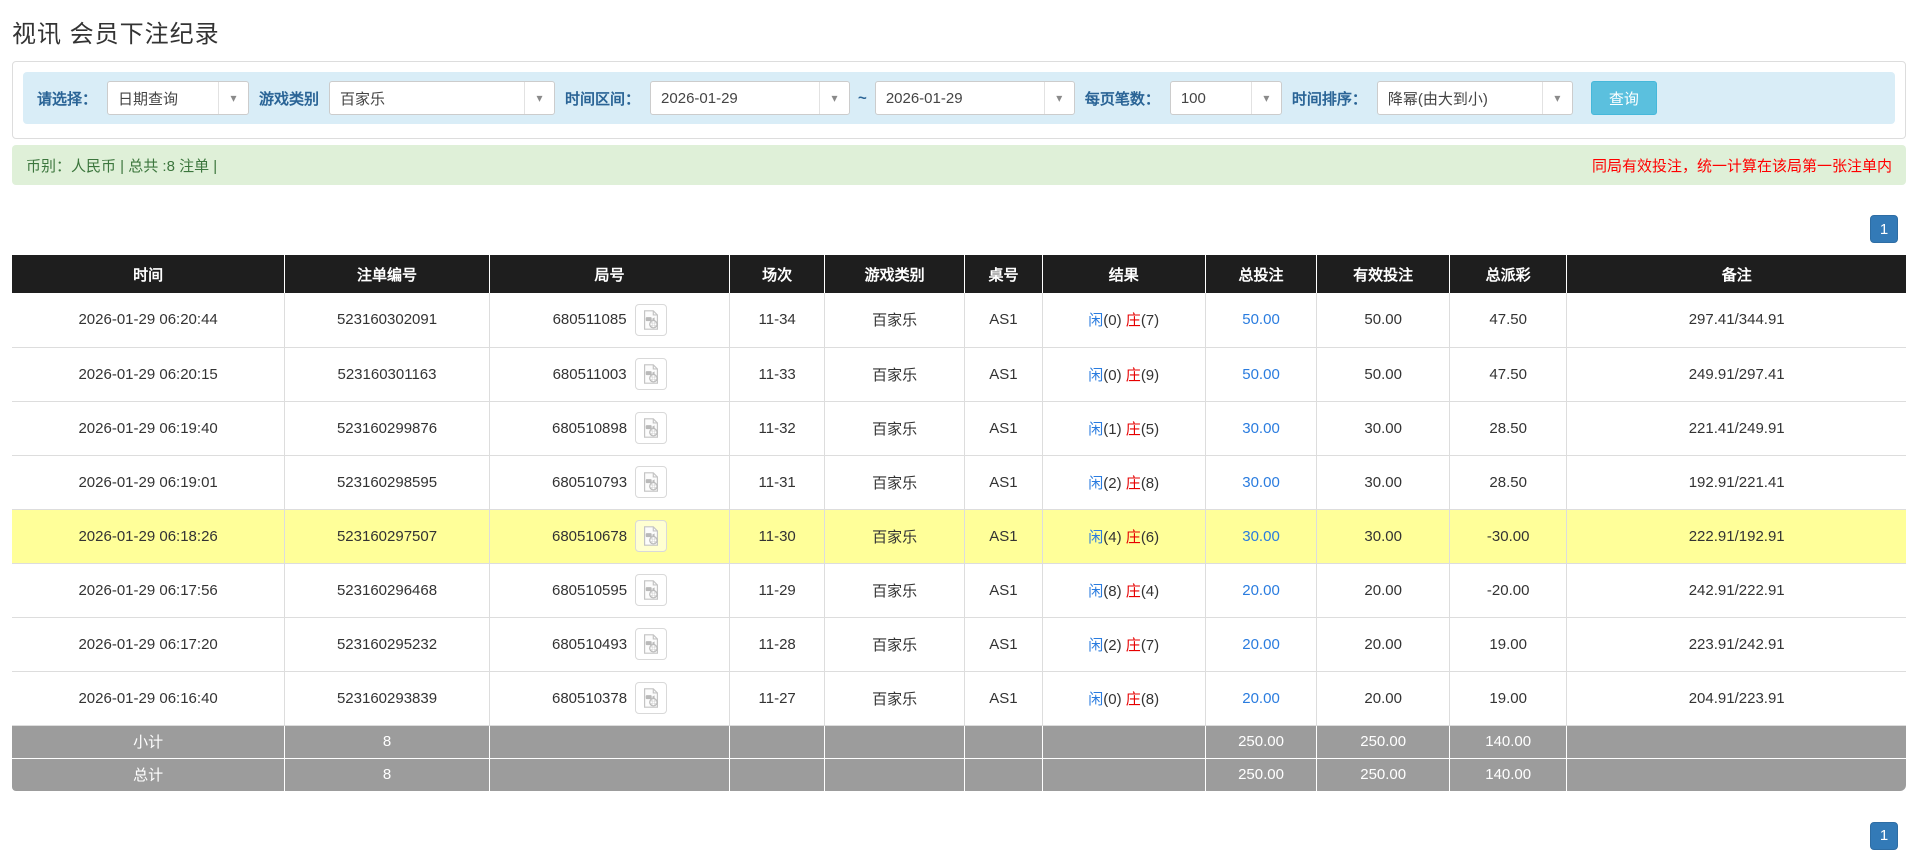  Describe the element at coordinates (974, 98) in the screenshot. I see `date-to-select: 2026-01-29 ▾` at that location.